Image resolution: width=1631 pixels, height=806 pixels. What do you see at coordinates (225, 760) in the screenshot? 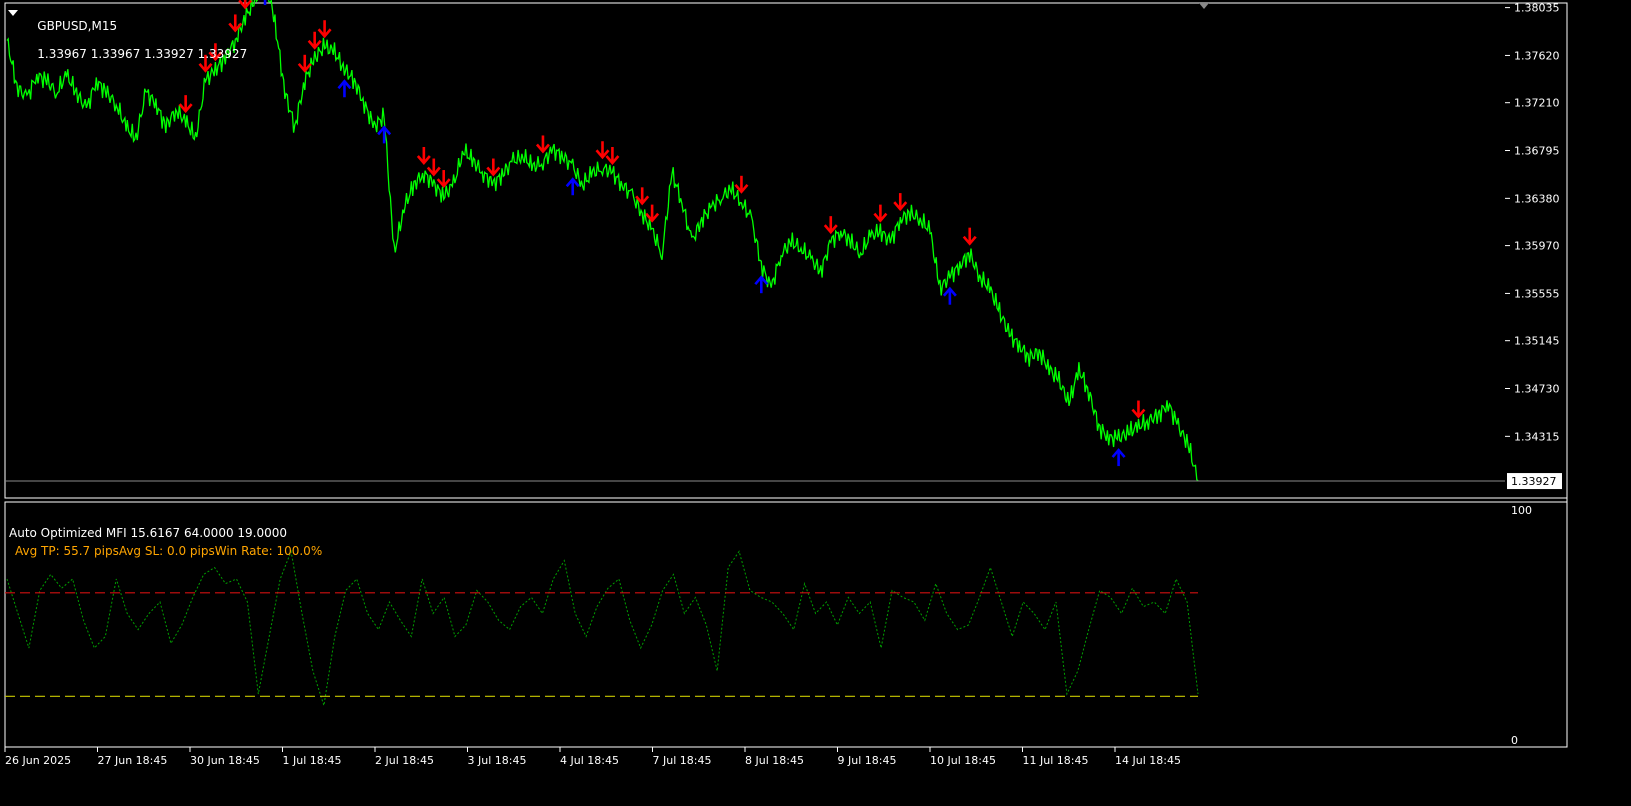
I see `time-tick-label: 30 Jun 18:45` at bounding box center [225, 760].